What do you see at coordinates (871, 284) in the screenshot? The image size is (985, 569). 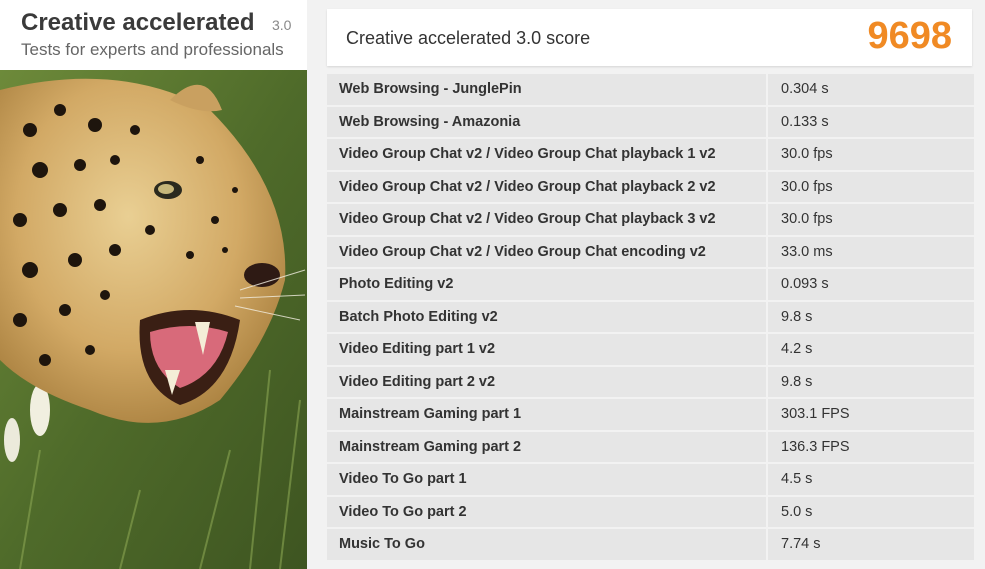 I see `result-value: 0.093 s` at bounding box center [871, 284].